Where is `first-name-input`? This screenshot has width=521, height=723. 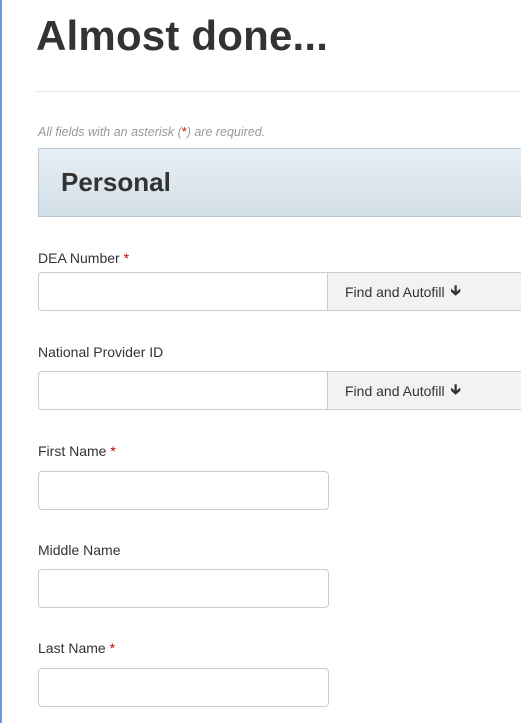 first-name-input is located at coordinates (183, 490).